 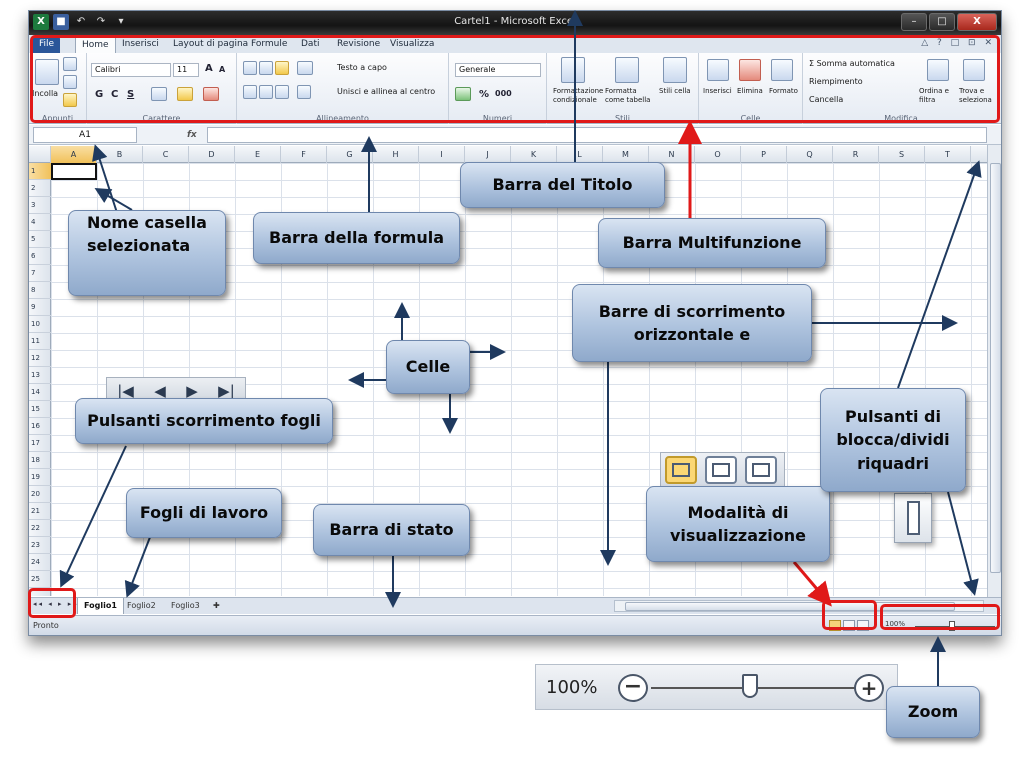 I want to click on column-header: F, so click(x=304, y=154).